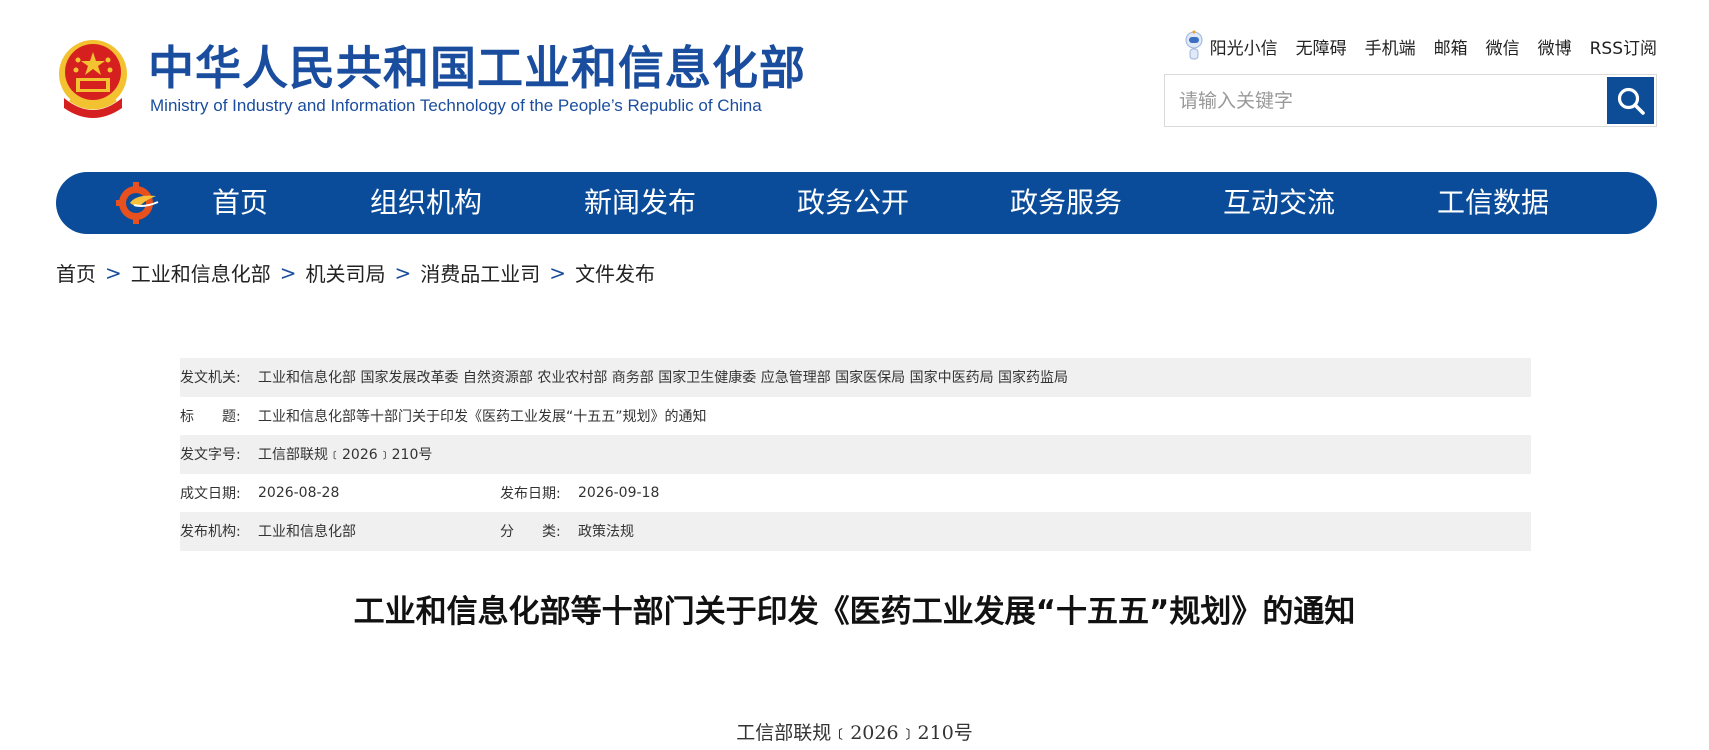 This screenshot has width=1709, height=750. What do you see at coordinates (1555, 46) in the screenshot?
I see `top-link-weibo: 微博` at bounding box center [1555, 46].